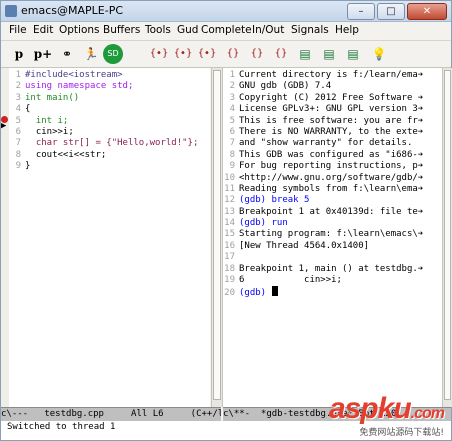 The width and height of the screenshot is (452, 441). Describe the element at coordinates (321, 143) in the screenshot. I see `gdb-line: 7 and "show warranty" for details.` at that location.